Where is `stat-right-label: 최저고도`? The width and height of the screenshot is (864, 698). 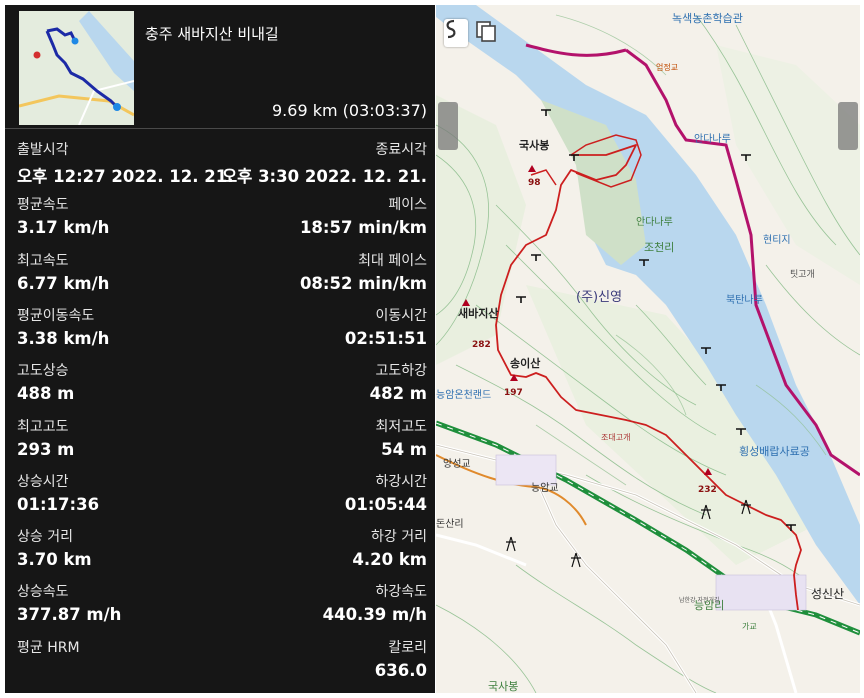
stat-right-label: 최저고도 is located at coordinates (401, 426).